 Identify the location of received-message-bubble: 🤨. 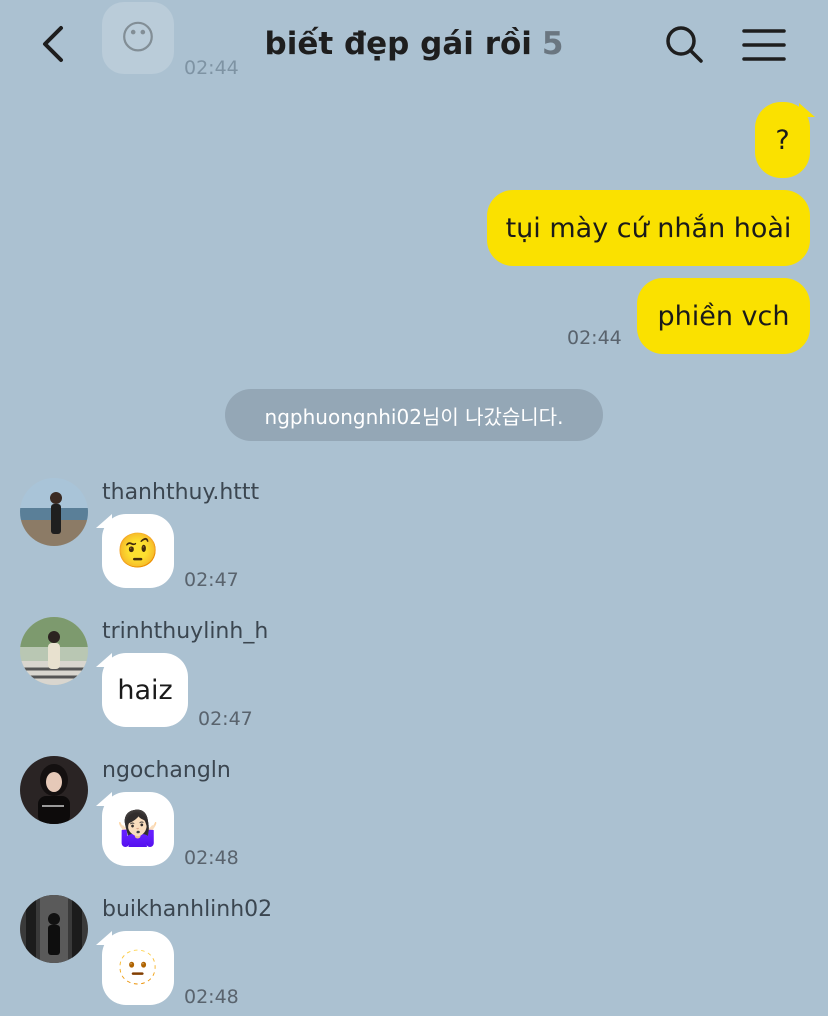
(138, 551).